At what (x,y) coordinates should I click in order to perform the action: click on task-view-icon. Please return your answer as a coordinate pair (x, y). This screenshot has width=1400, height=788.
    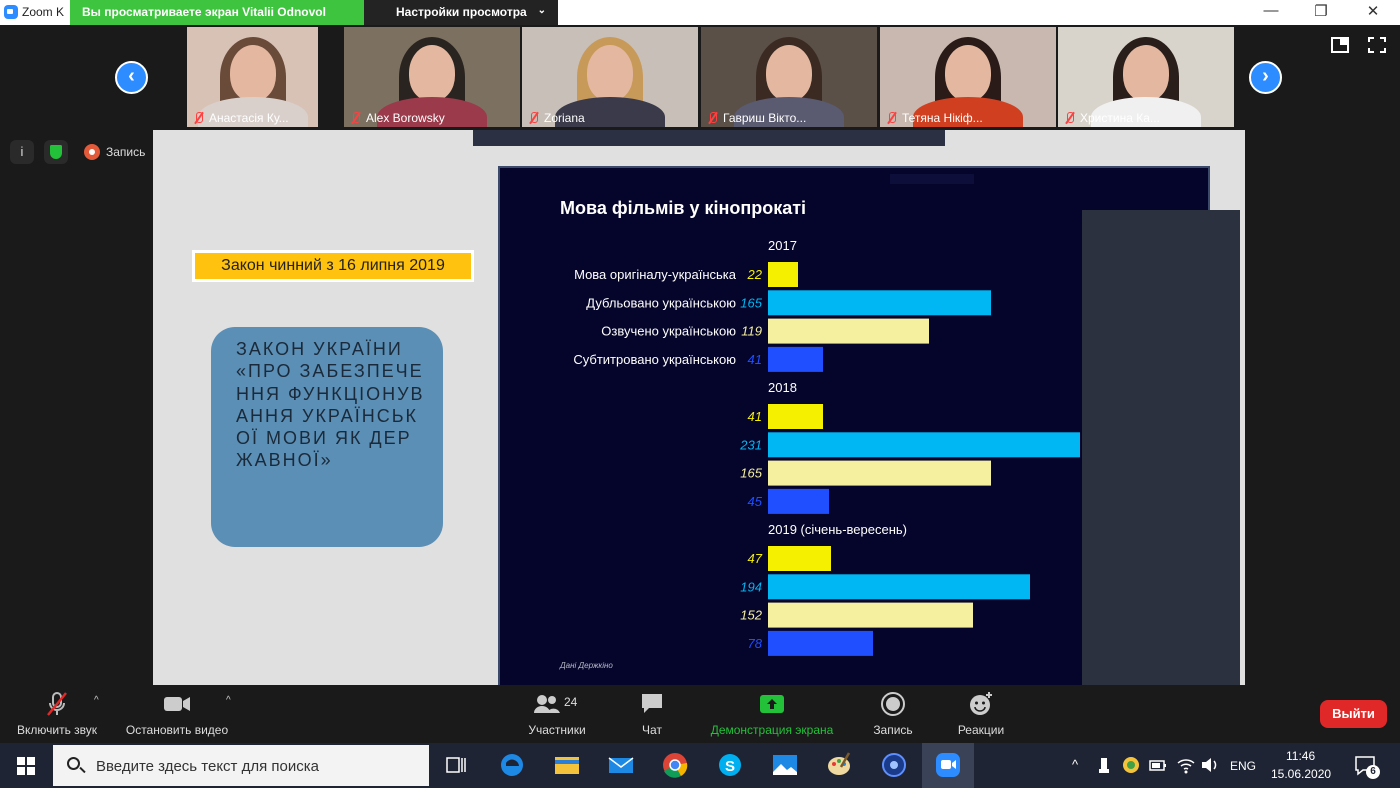
    Looking at the image, I should click on (455, 765).